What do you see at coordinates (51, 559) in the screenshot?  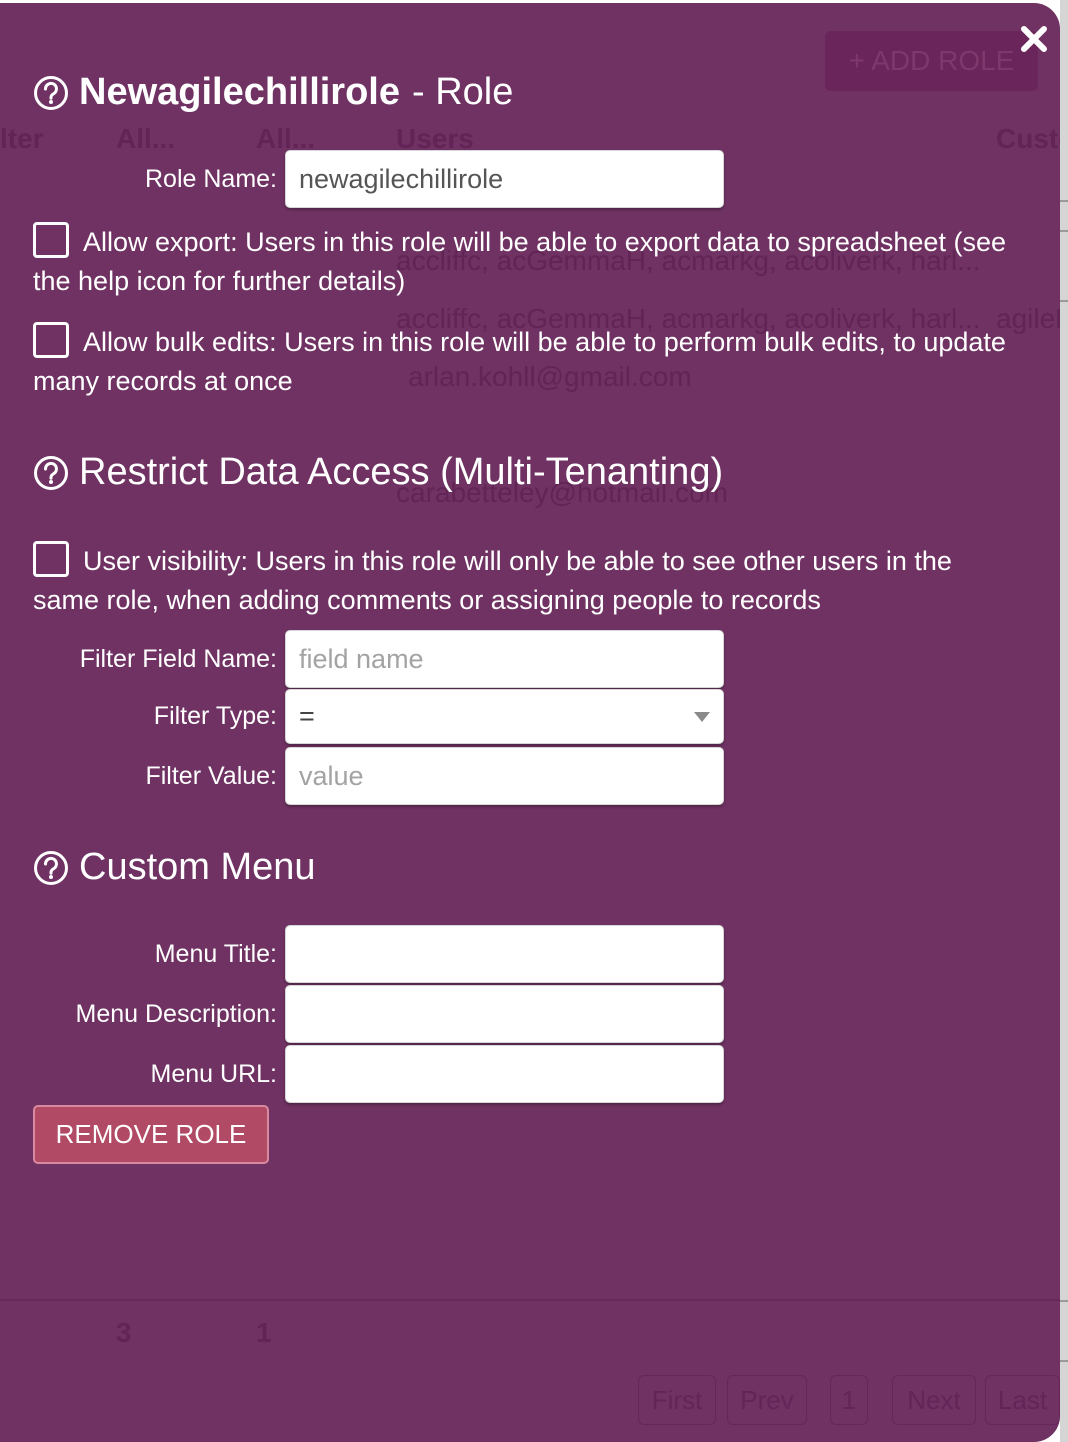 I see `user-visibility-checkbox` at bounding box center [51, 559].